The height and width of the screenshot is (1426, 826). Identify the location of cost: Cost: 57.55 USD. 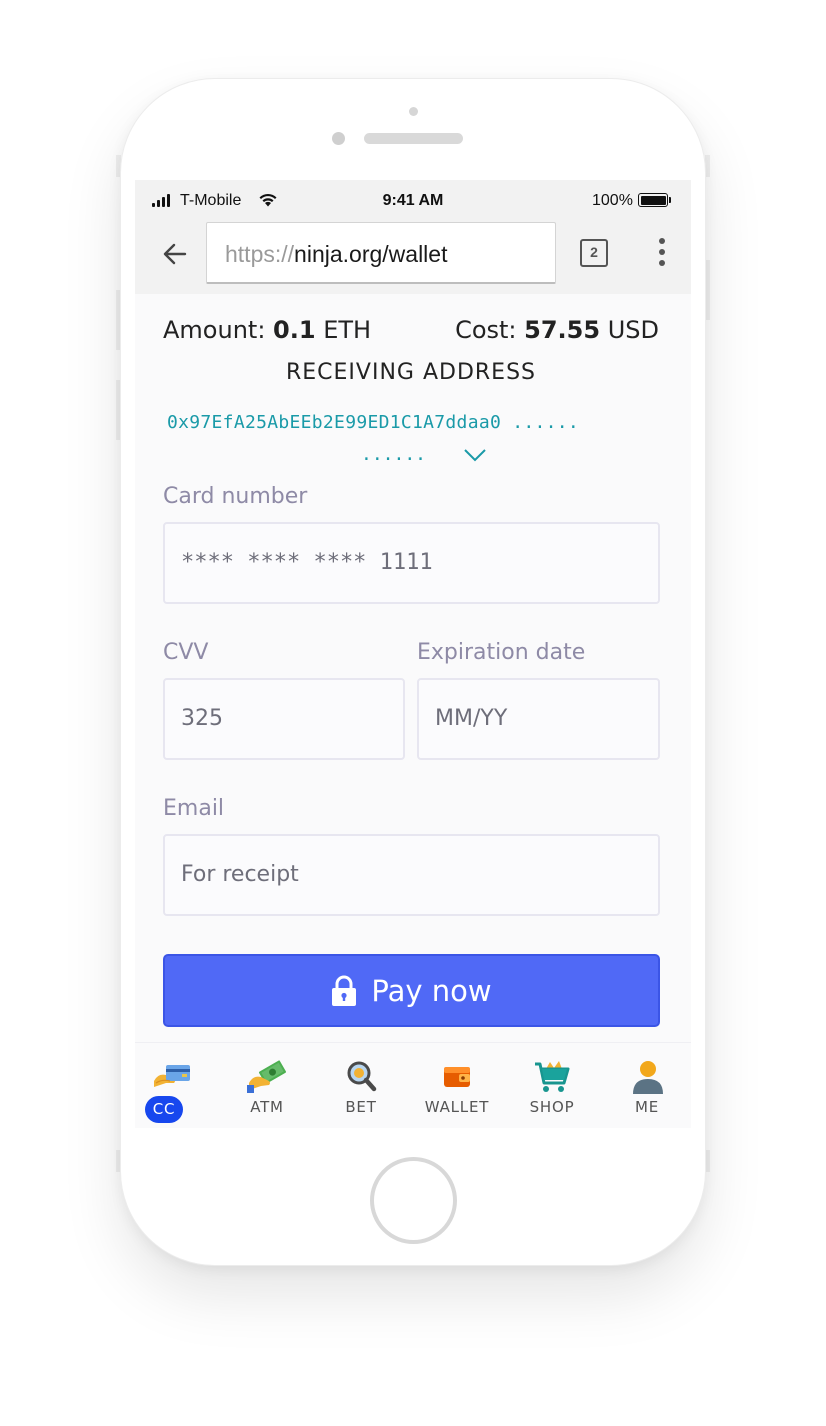
(557, 330).